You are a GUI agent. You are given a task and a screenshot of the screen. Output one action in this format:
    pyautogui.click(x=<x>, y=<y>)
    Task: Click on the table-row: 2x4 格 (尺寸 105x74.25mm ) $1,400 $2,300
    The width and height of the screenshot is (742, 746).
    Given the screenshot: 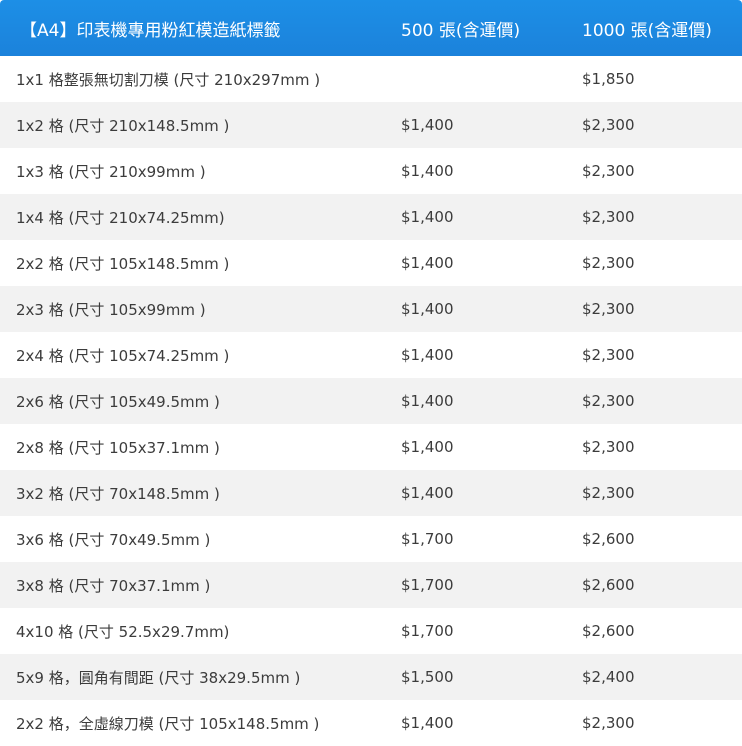 What is the action you would take?
    pyautogui.click(x=371, y=355)
    